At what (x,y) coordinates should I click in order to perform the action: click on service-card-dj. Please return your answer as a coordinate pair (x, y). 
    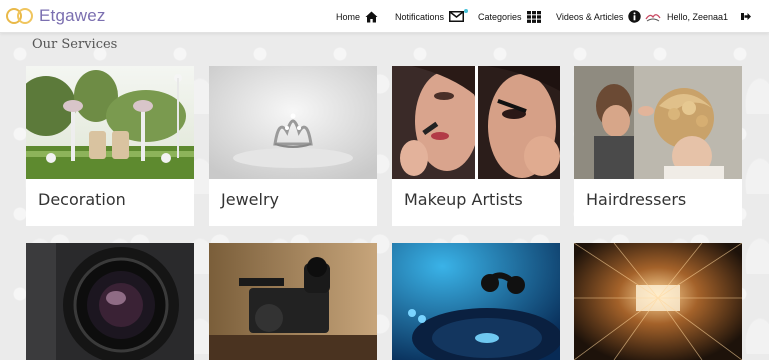
    Looking at the image, I should click on (476, 301).